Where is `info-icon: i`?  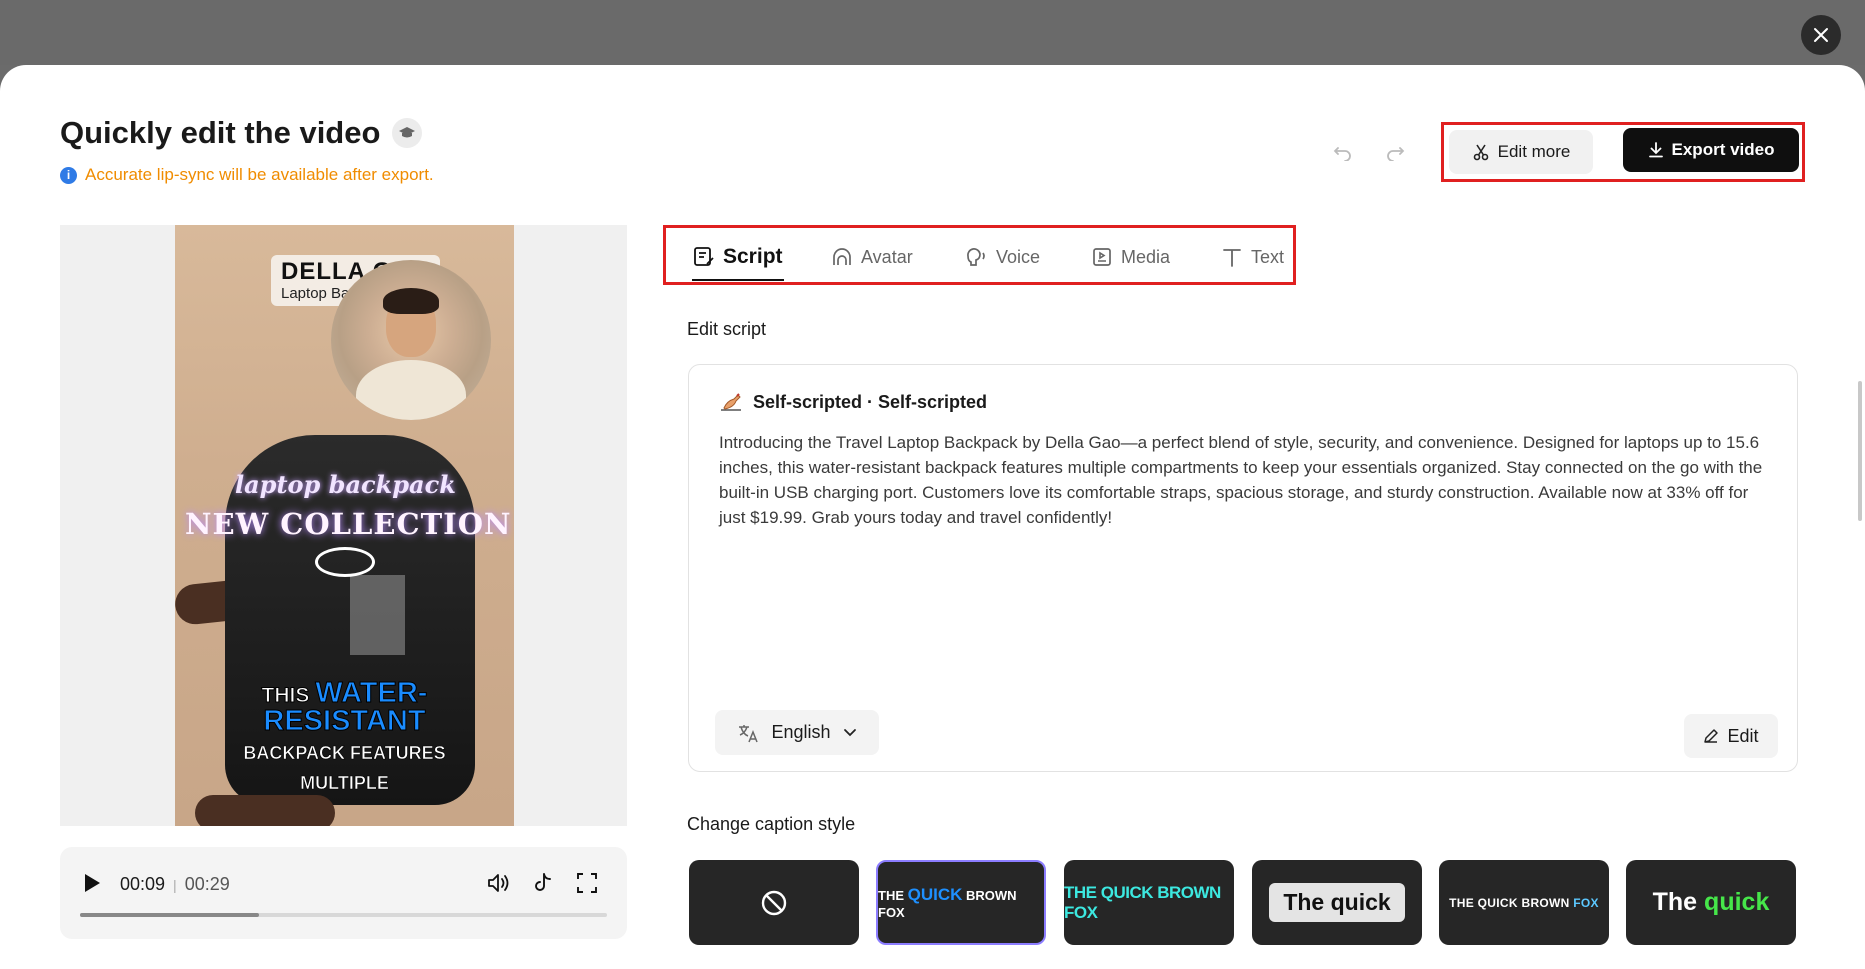
info-icon: i is located at coordinates (68, 175).